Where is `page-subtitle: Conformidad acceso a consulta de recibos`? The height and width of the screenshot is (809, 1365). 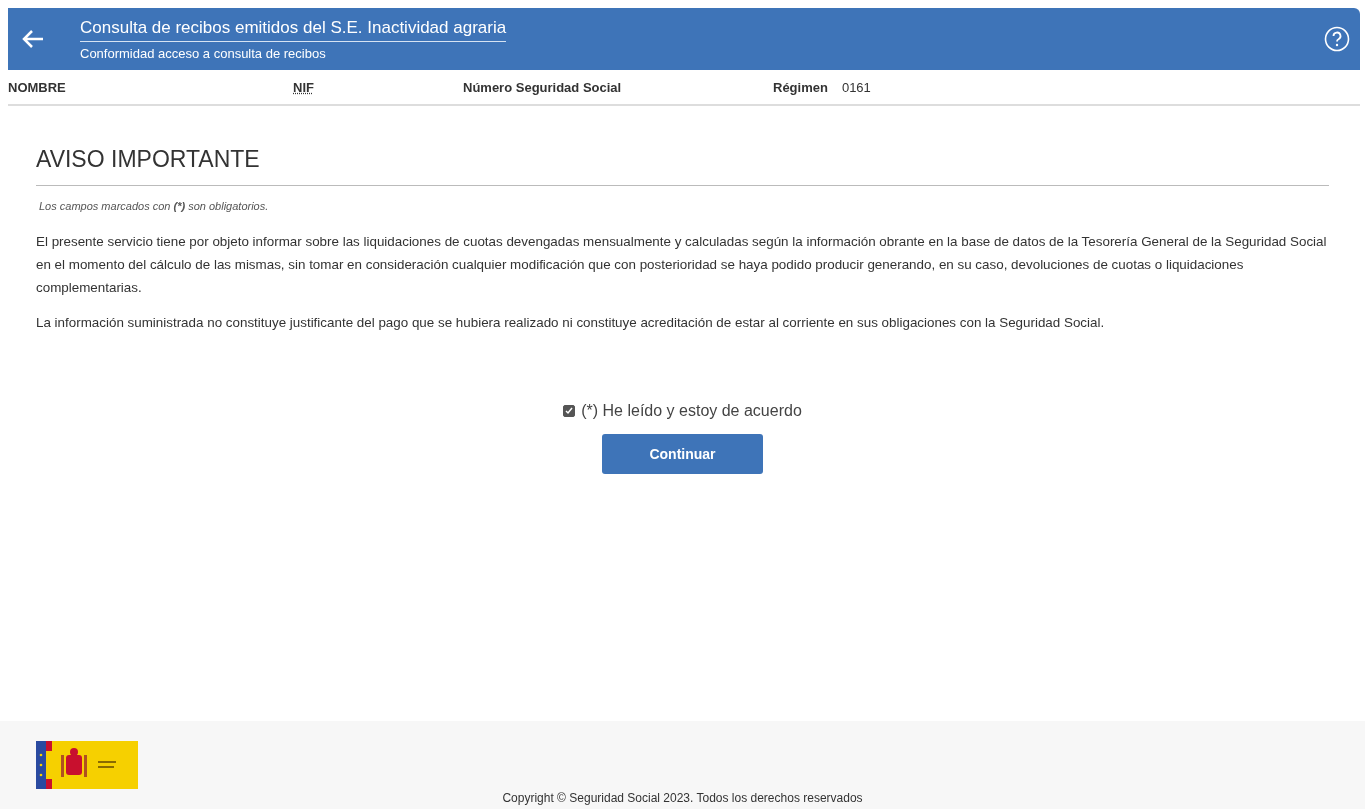
page-subtitle: Conformidad acceso a consulta de recibos is located at coordinates (203, 53).